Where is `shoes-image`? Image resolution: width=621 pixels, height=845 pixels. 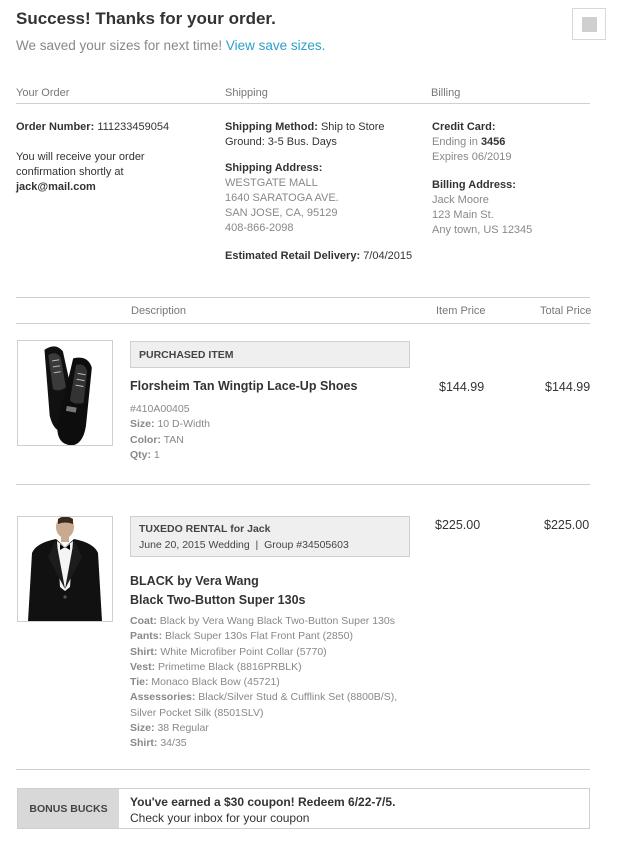 shoes-image is located at coordinates (65, 393).